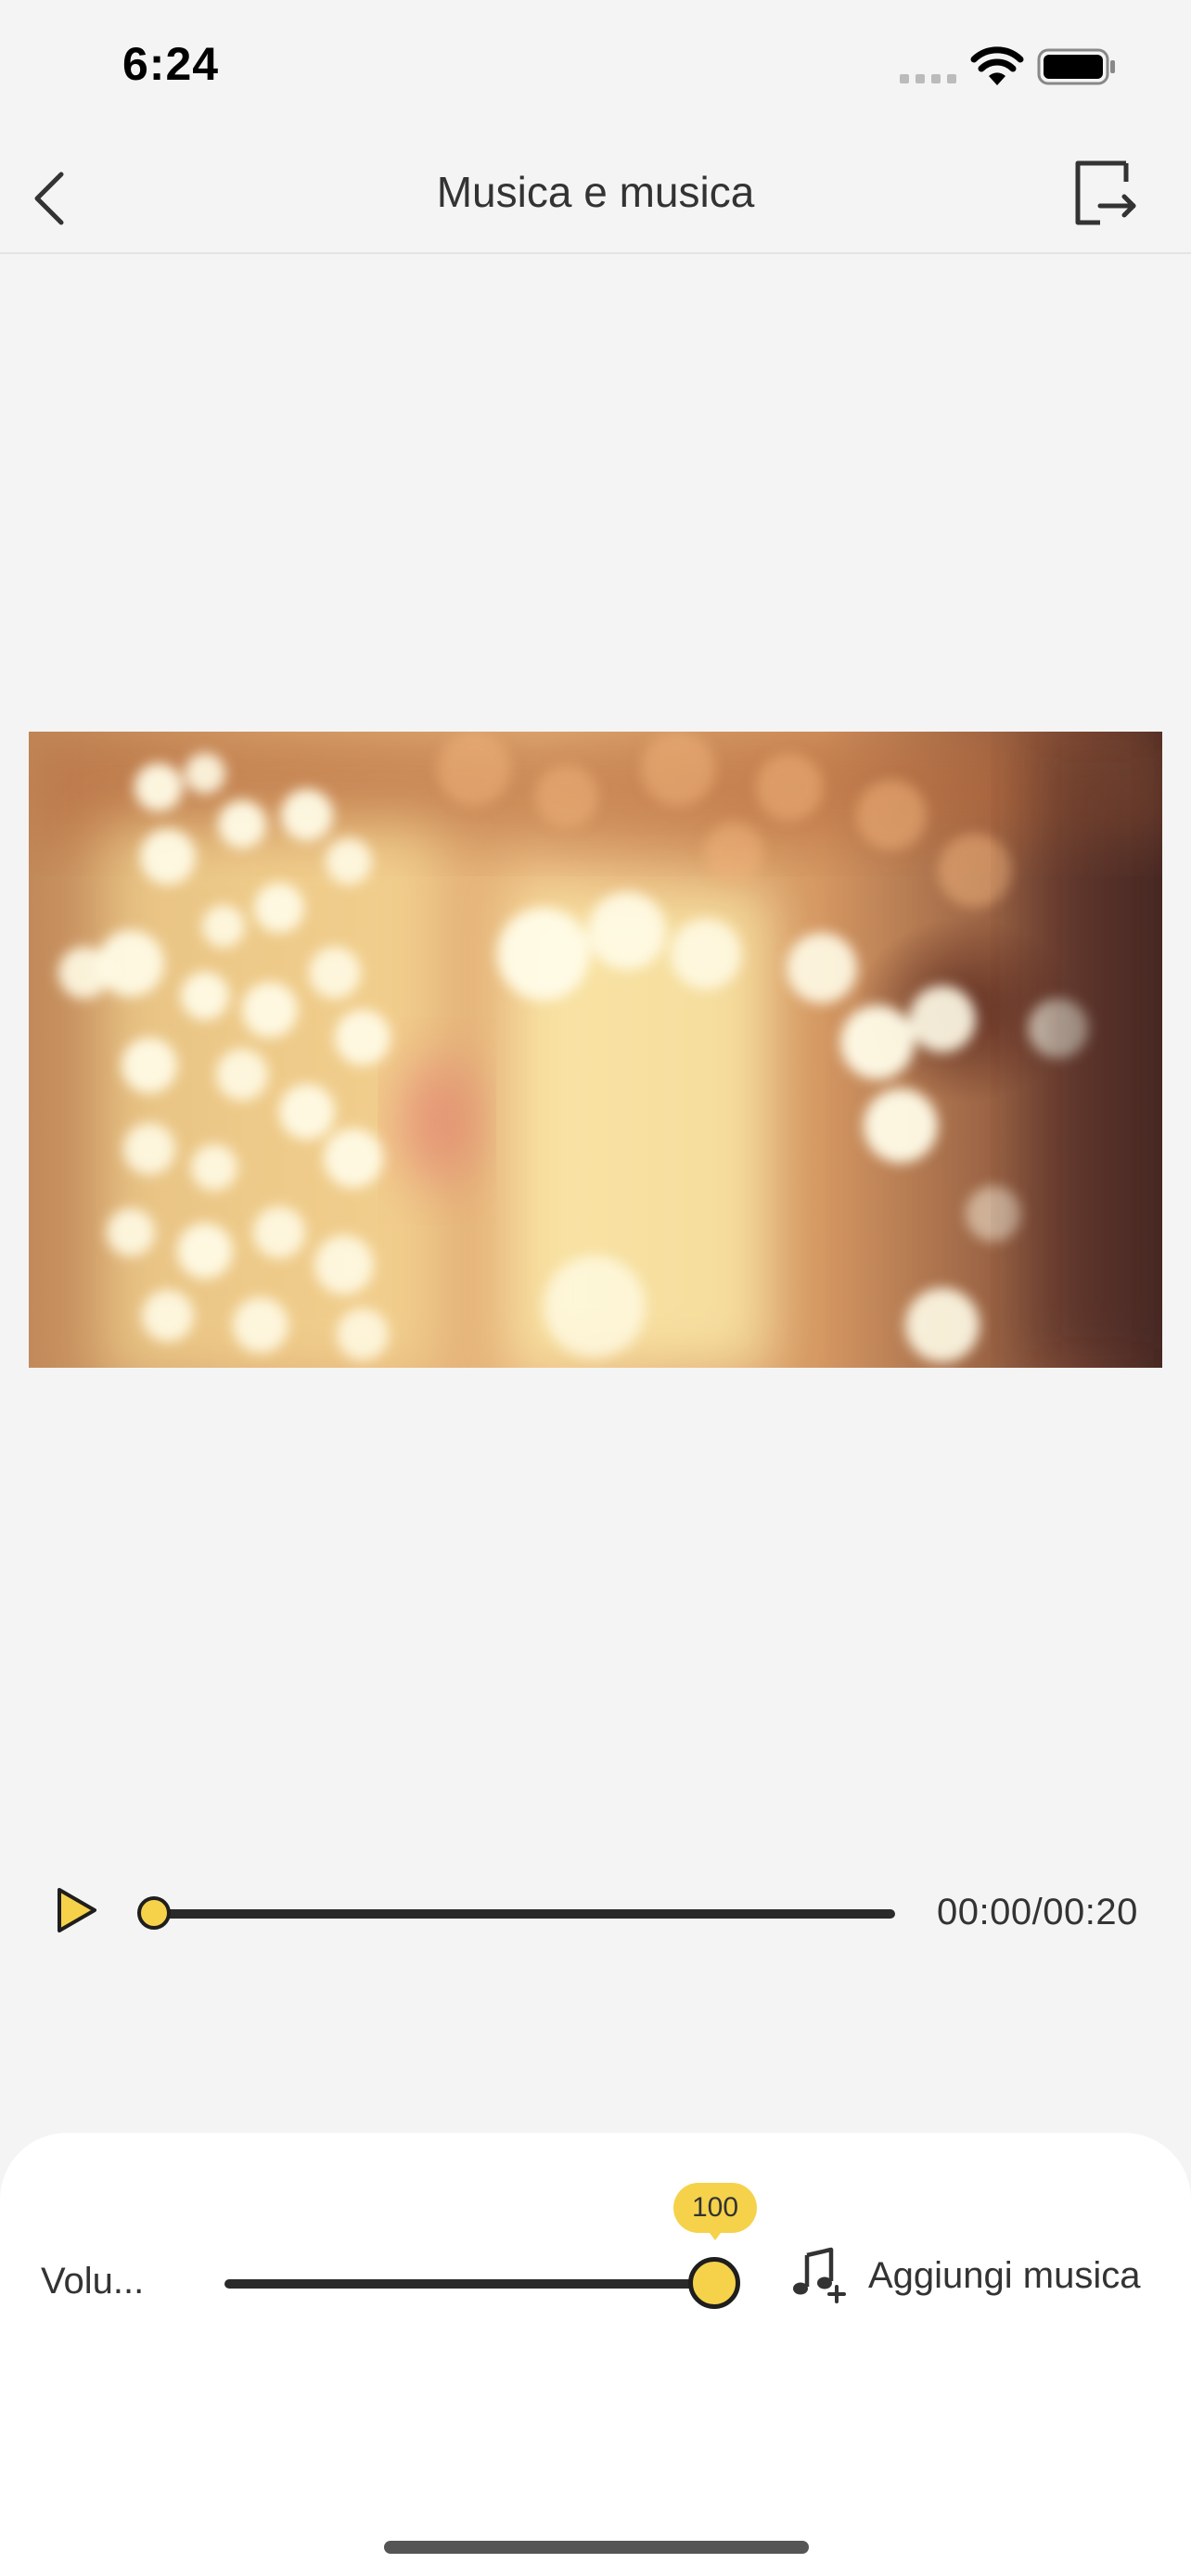 This screenshot has width=1191, height=2576. I want to click on progress-track, so click(524, 1914).